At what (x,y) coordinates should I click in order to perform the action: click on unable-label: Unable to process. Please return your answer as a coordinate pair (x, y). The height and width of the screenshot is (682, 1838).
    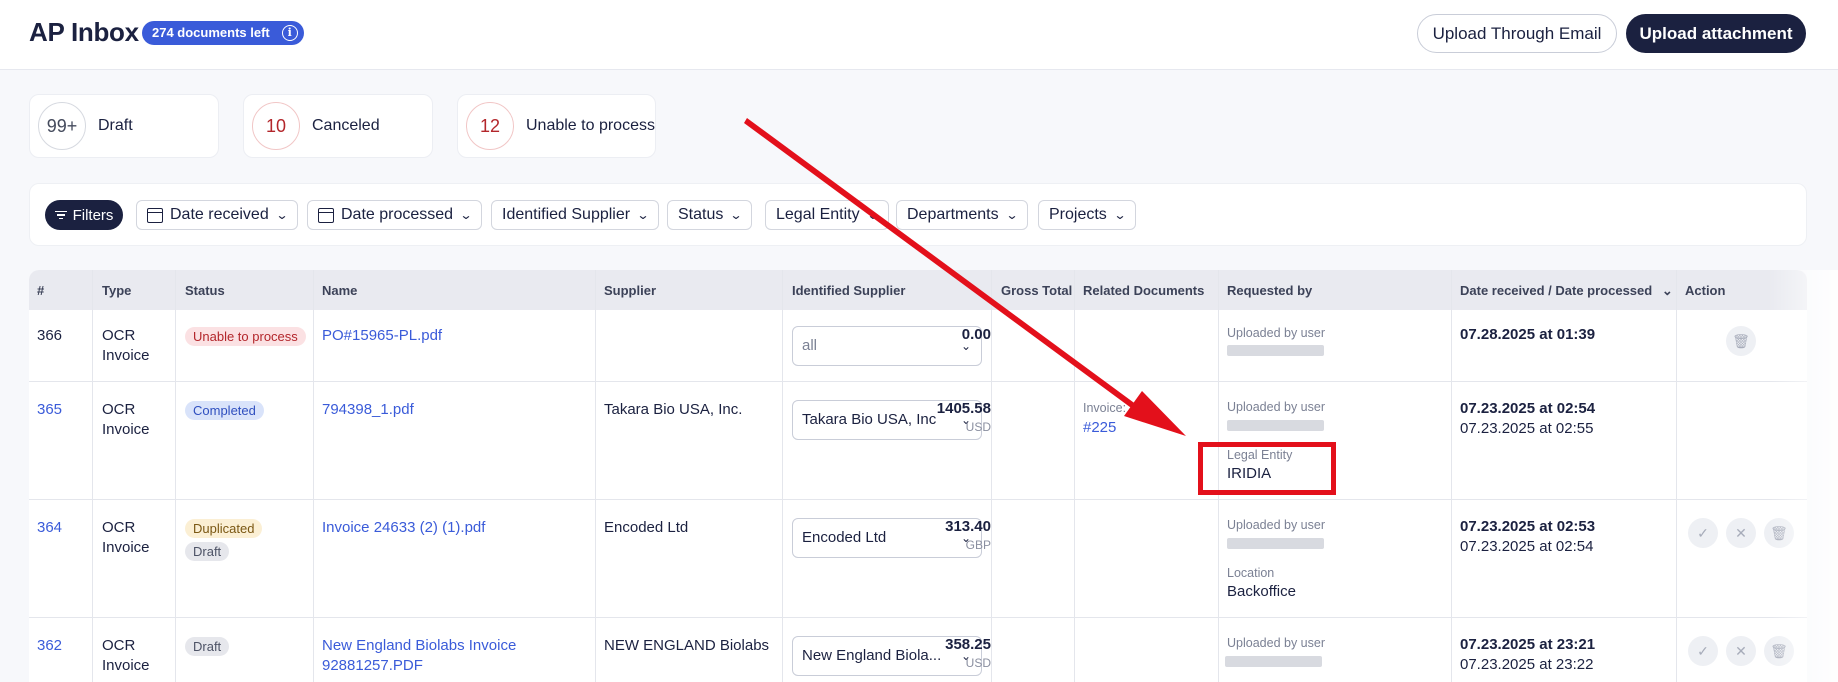
    Looking at the image, I should click on (590, 125).